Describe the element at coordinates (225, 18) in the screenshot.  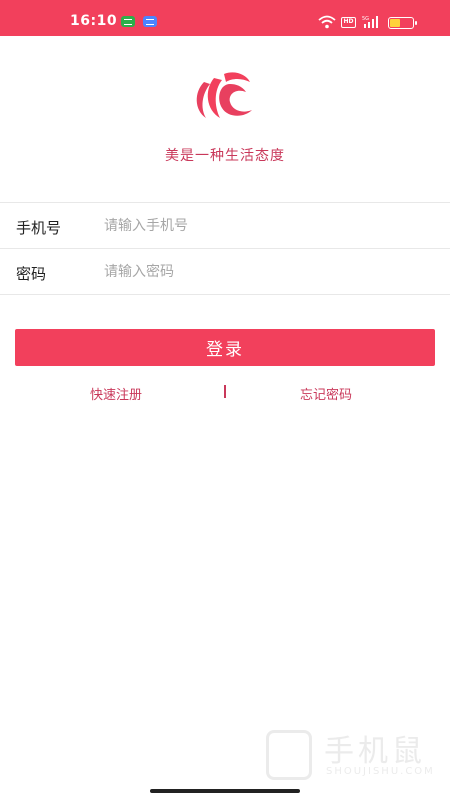
I see `status-bar: 16:10 HD 5G` at that location.